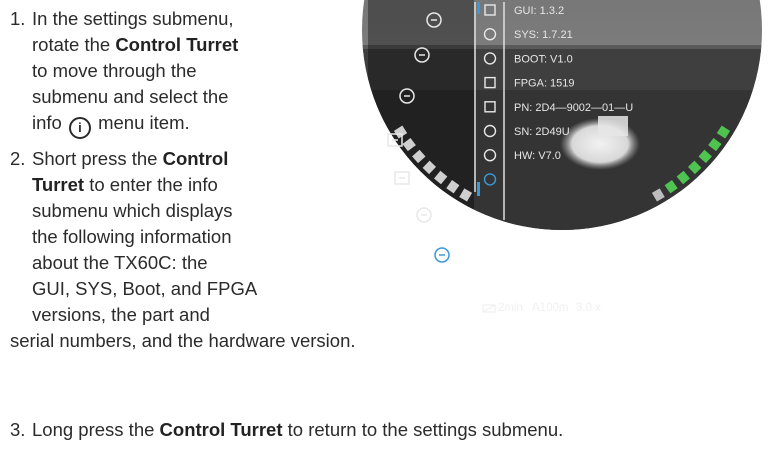 This screenshot has height=453, width=776. What do you see at coordinates (18, 429) in the screenshot?
I see `step-number: 3.` at bounding box center [18, 429].